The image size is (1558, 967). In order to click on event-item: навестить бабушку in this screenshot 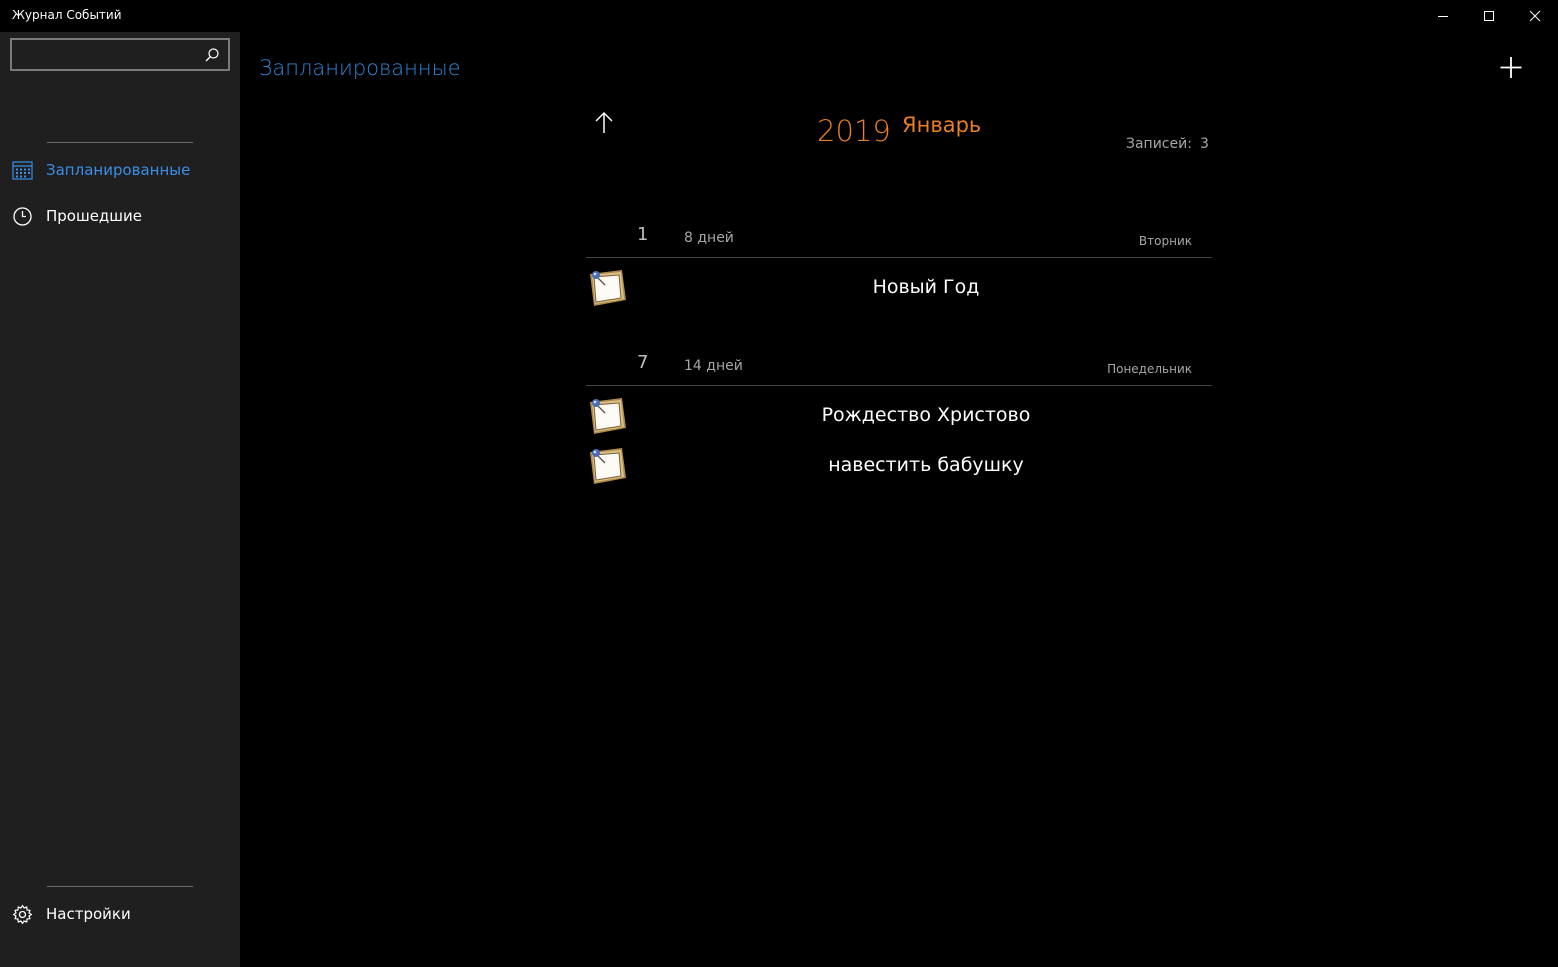, I will do `click(899, 466)`.